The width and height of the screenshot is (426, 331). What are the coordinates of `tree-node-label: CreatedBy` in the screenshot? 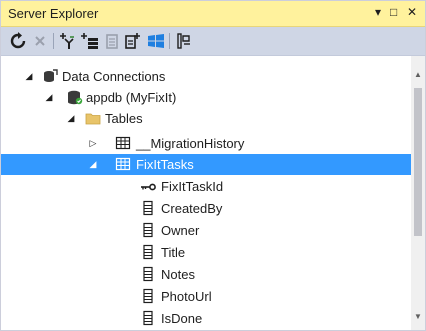 It's located at (192, 208).